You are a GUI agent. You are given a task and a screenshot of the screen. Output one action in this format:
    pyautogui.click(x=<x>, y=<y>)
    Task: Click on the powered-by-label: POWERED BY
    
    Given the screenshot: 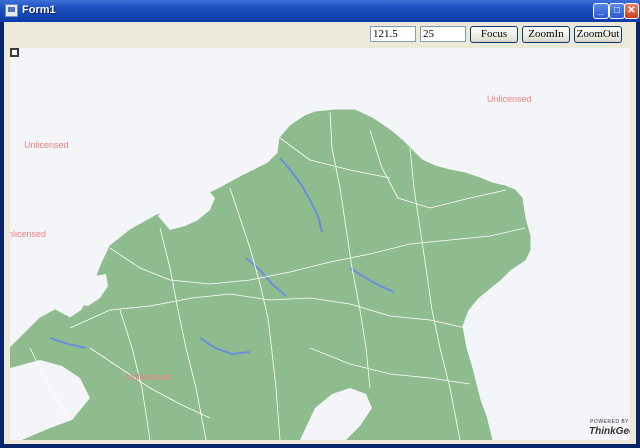 What is the action you would take?
    pyautogui.click(x=609, y=422)
    